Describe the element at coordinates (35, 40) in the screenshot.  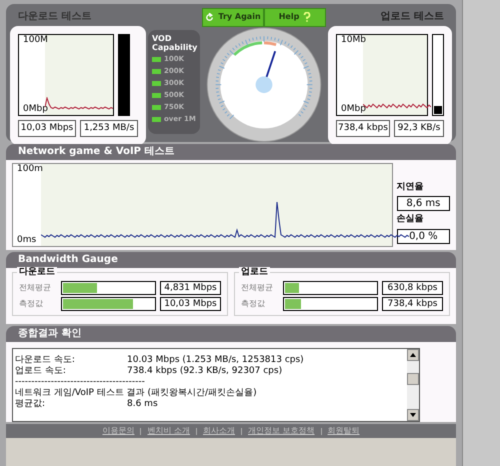
I see `axis-max-label: 100M` at that location.